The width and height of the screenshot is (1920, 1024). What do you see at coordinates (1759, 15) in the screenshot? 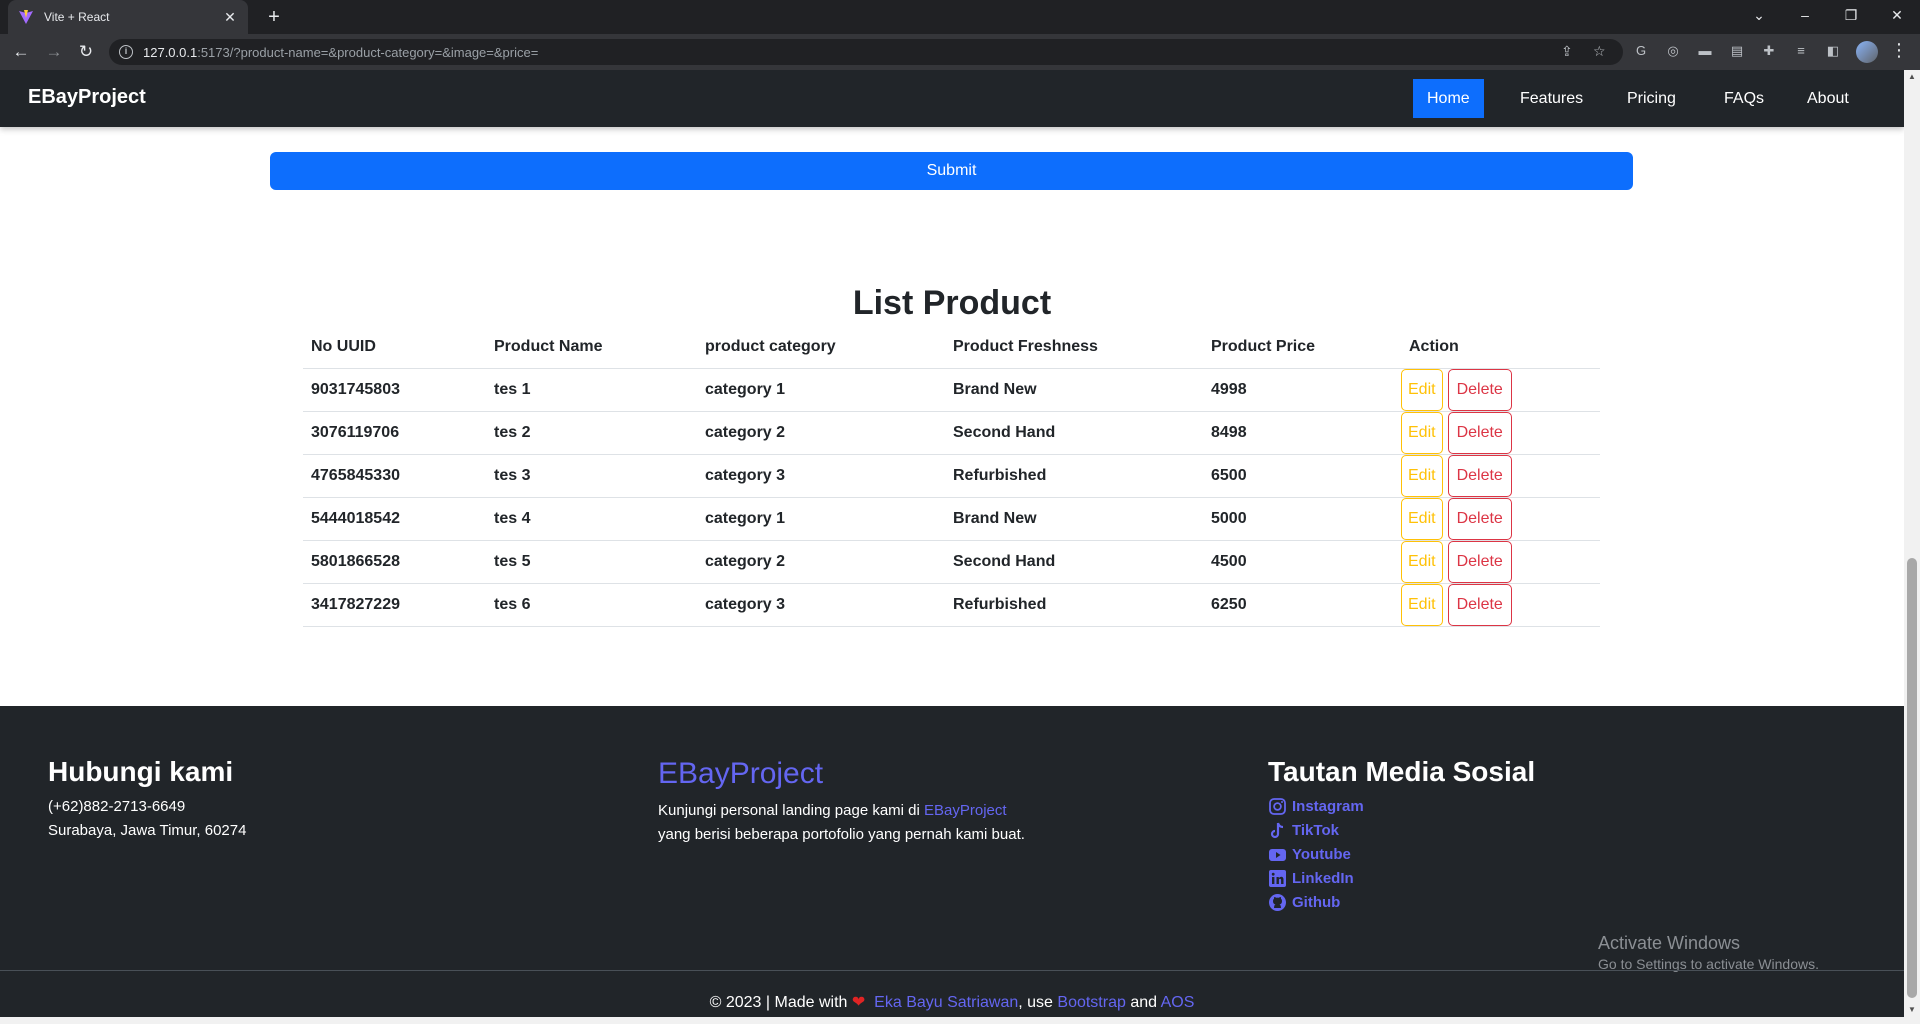
I see `tab-search-icon: ⌄` at bounding box center [1759, 15].